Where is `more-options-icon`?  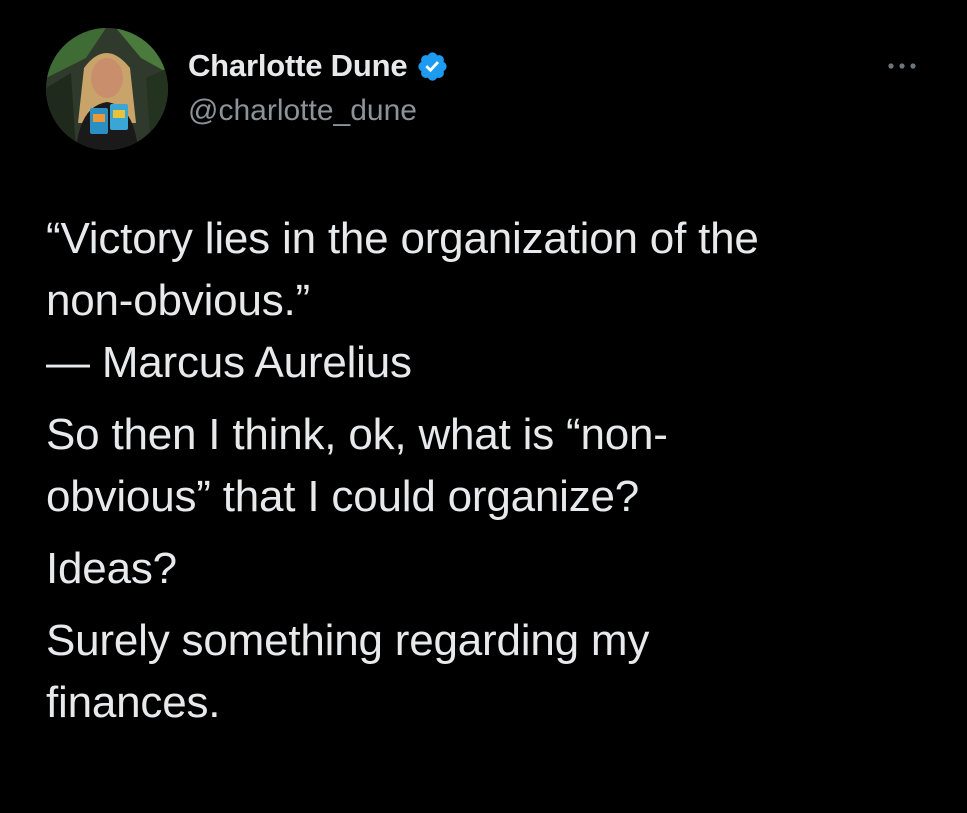 more-options-icon is located at coordinates (902, 66).